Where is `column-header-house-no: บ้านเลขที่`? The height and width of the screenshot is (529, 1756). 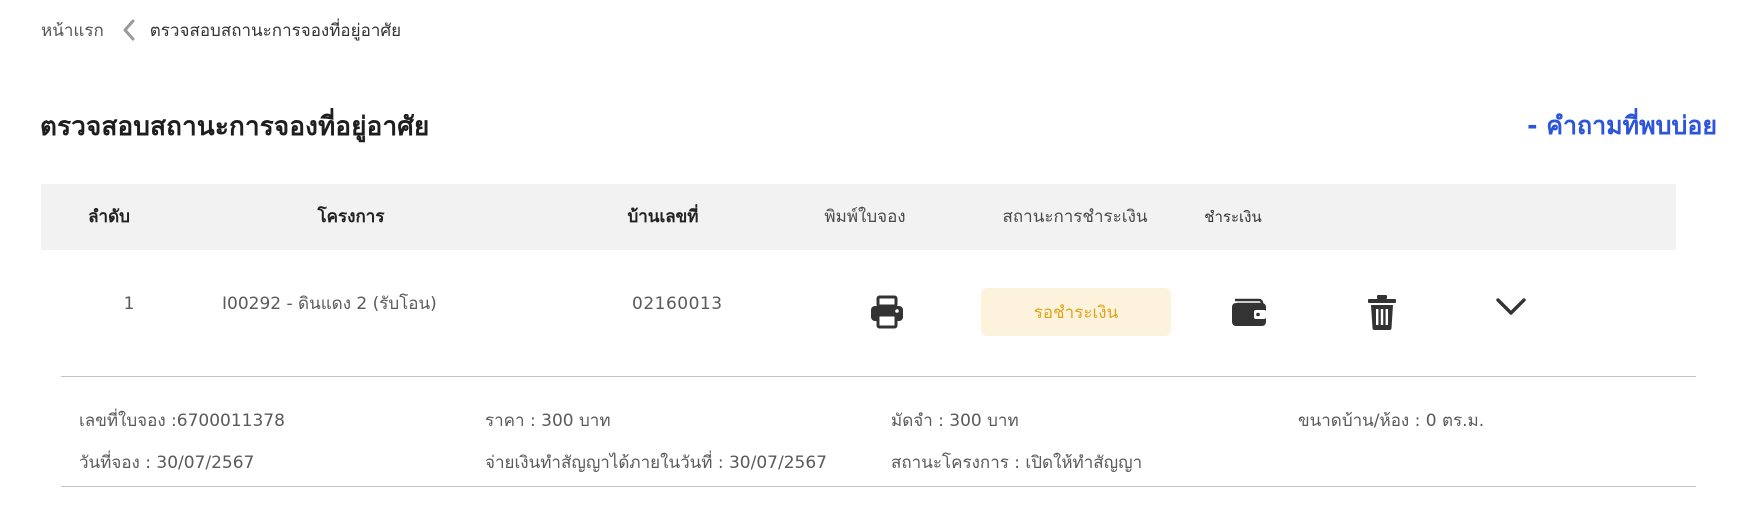 column-header-house-no: บ้านเลขที่ is located at coordinates (663, 217).